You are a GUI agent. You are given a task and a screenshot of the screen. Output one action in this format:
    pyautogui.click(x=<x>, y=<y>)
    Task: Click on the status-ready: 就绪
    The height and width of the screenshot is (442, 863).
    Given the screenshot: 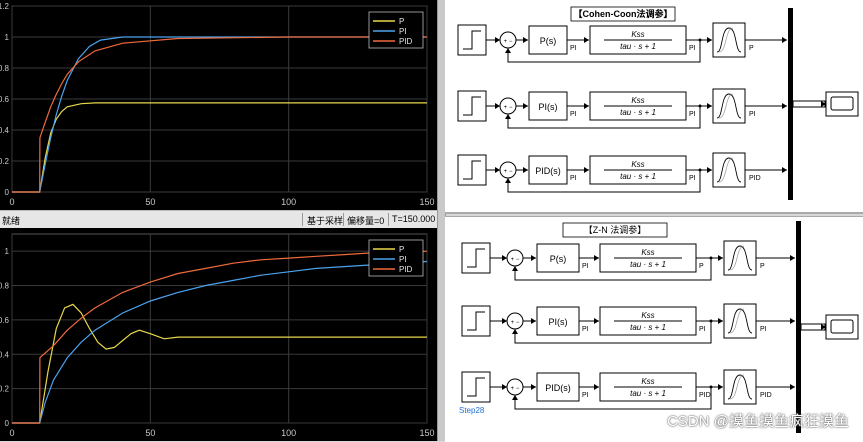 What is the action you would take?
    pyautogui.click(x=11, y=221)
    